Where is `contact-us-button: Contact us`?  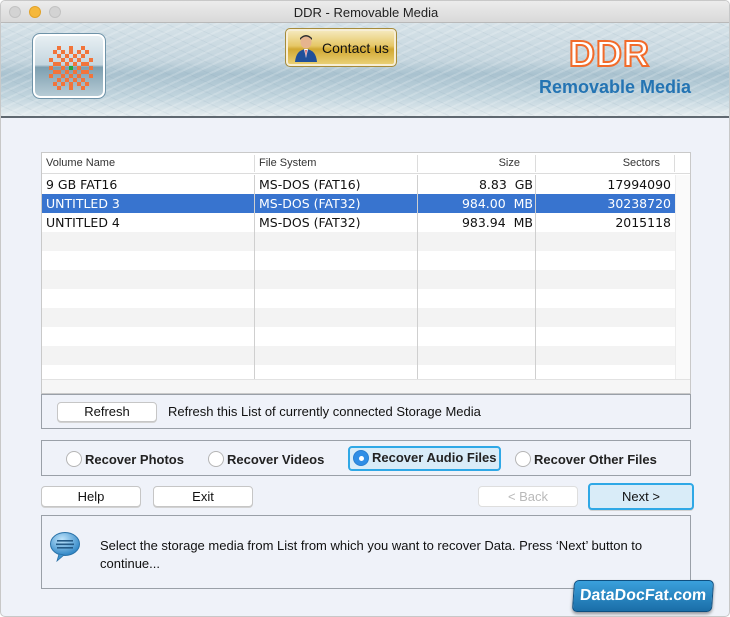
contact-us-button: Contact us is located at coordinates (341, 47).